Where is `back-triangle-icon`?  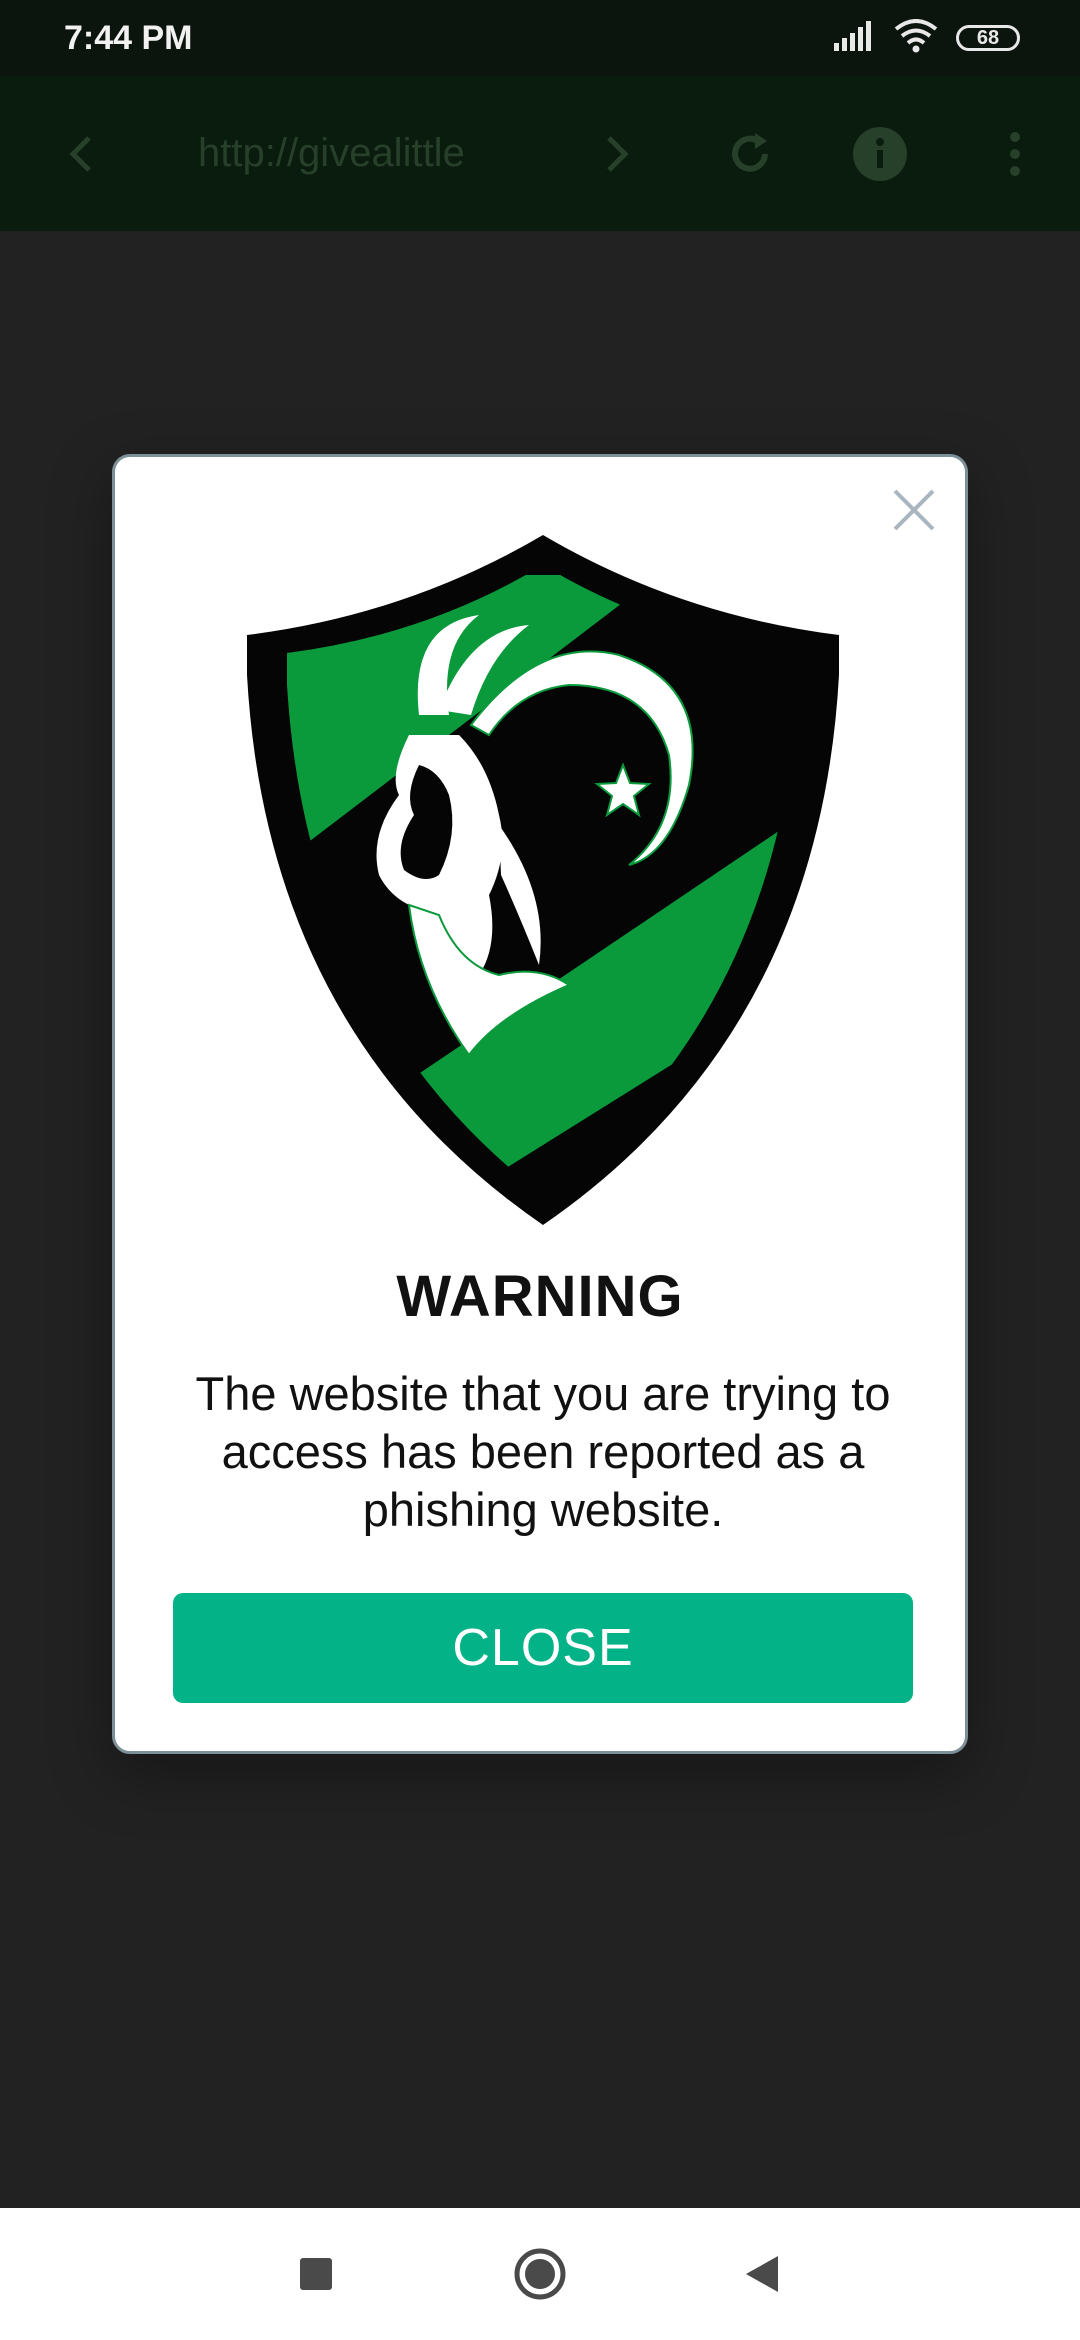 back-triangle-icon is located at coordinates (762, 2274).